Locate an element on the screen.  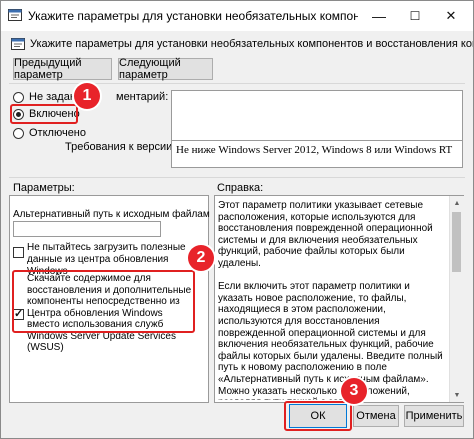
annotation-badge-1: 1 is located at coordinates (87, 96).